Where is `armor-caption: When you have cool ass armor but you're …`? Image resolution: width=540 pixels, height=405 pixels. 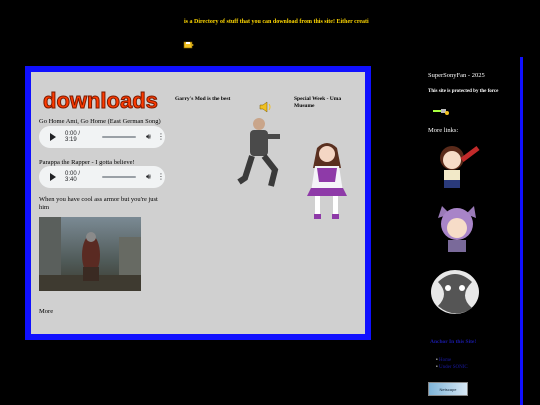
armor-caption: When you have cool ass armor but you're … is located at coordinates (98, 203).